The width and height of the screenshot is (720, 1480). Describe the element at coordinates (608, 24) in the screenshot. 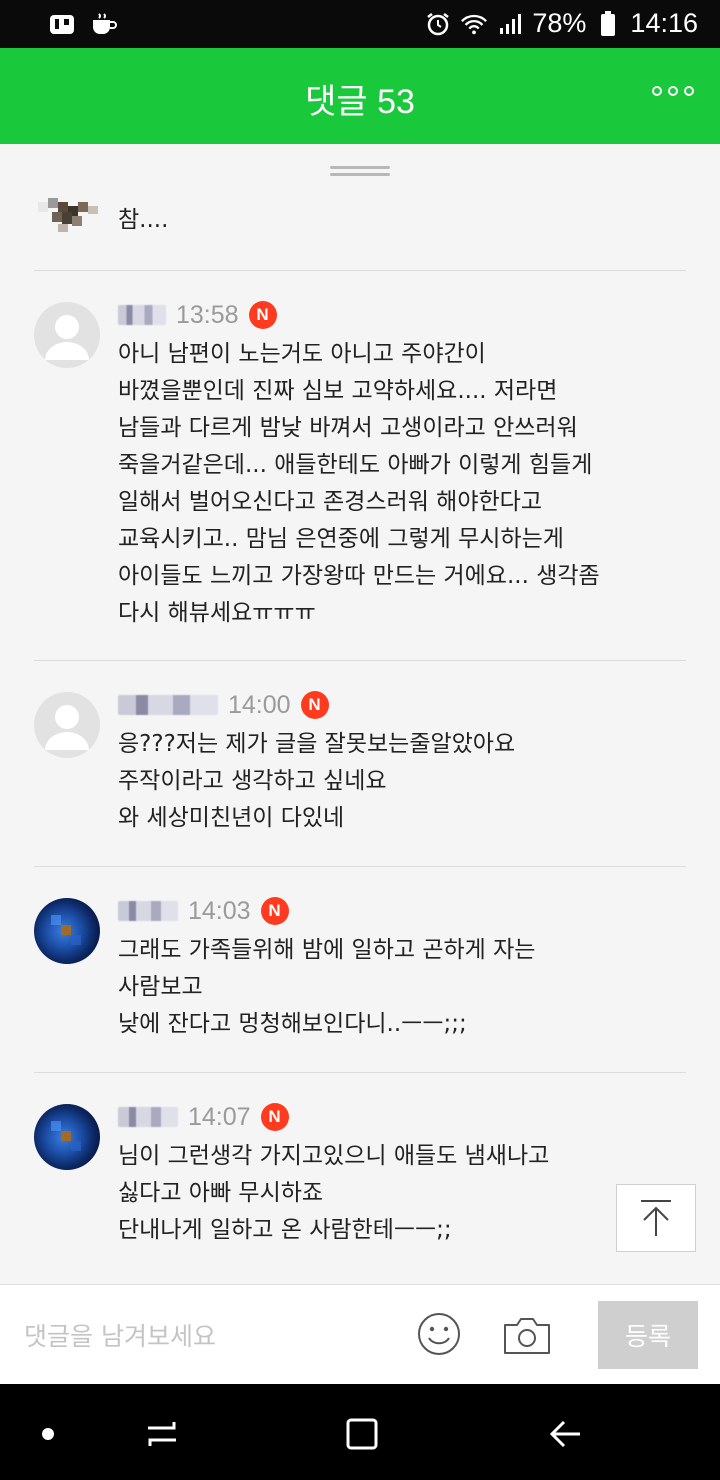

I see `battery-icon` at that location.